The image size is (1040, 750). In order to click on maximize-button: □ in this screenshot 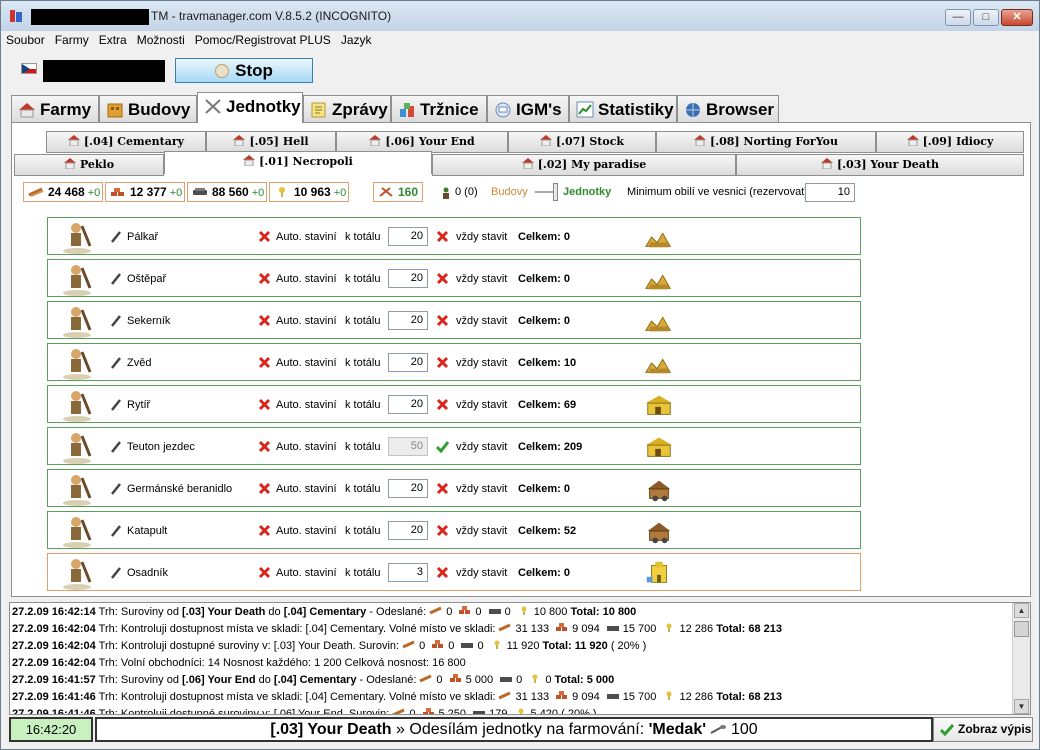, I will do `click(986, 17)`.